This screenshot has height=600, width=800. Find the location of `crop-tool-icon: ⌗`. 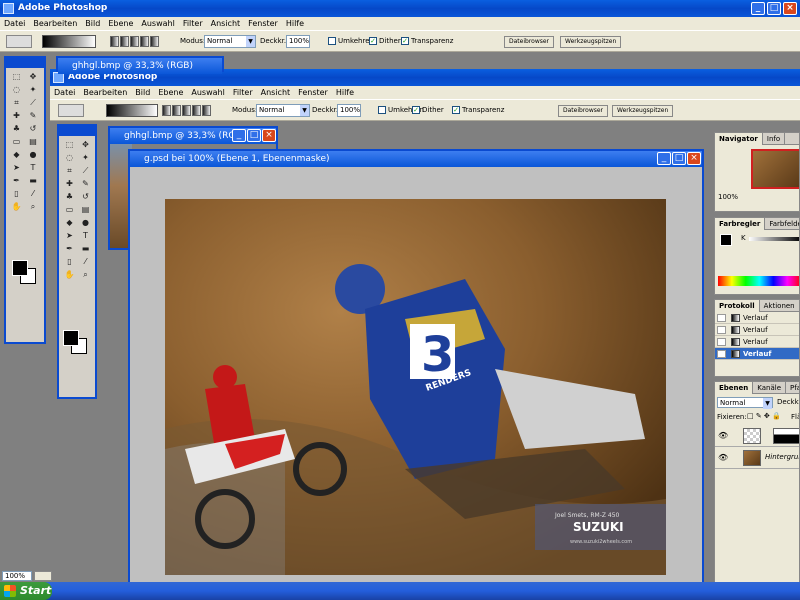

crop-tool-icon: ⌗ is located at coordinates (69, 171).